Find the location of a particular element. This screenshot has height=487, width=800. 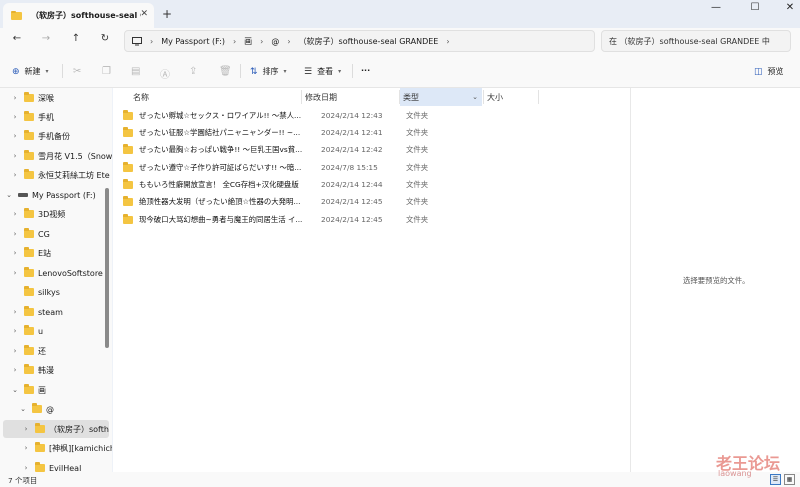

delete-icon: 🗑 is located at coordinates (225, 71).